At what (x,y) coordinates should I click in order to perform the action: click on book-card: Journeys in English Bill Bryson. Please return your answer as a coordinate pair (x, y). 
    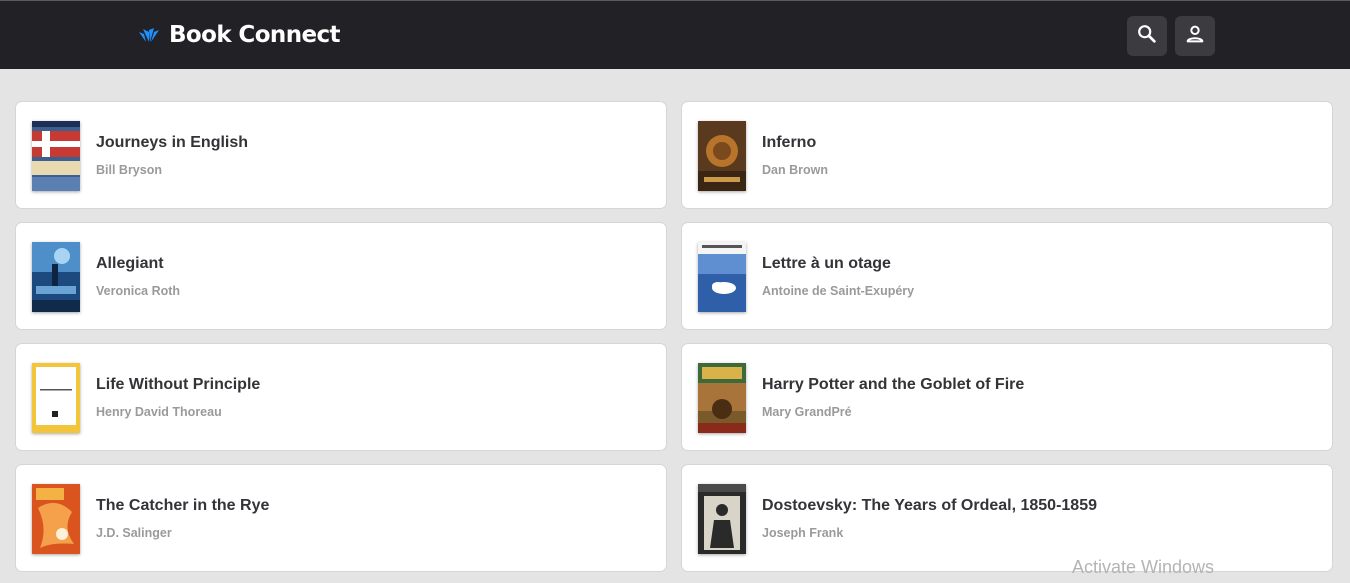
    Looking at the image, I should click on (341, 155).